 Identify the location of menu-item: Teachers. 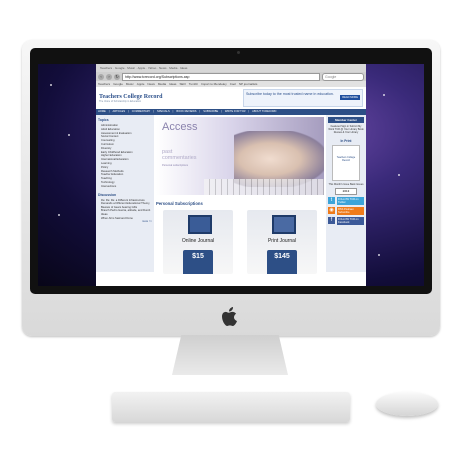
(106, 68).